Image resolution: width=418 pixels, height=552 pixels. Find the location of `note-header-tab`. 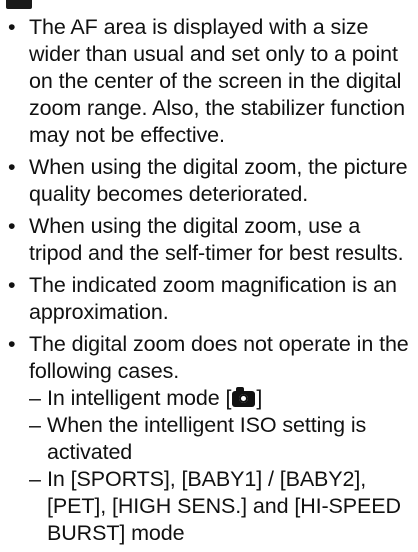

note-header-tab is located at coordinates (19, 4).